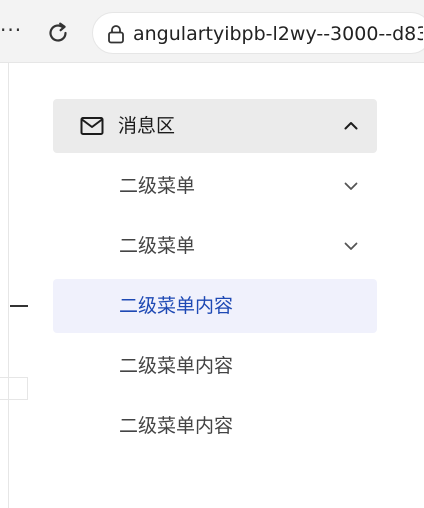 The image size is (424, 508). What do you see at coordinates (351, 126) in the screenshot?
I see `chevron-up-icon` at bounding box center [351, 126].